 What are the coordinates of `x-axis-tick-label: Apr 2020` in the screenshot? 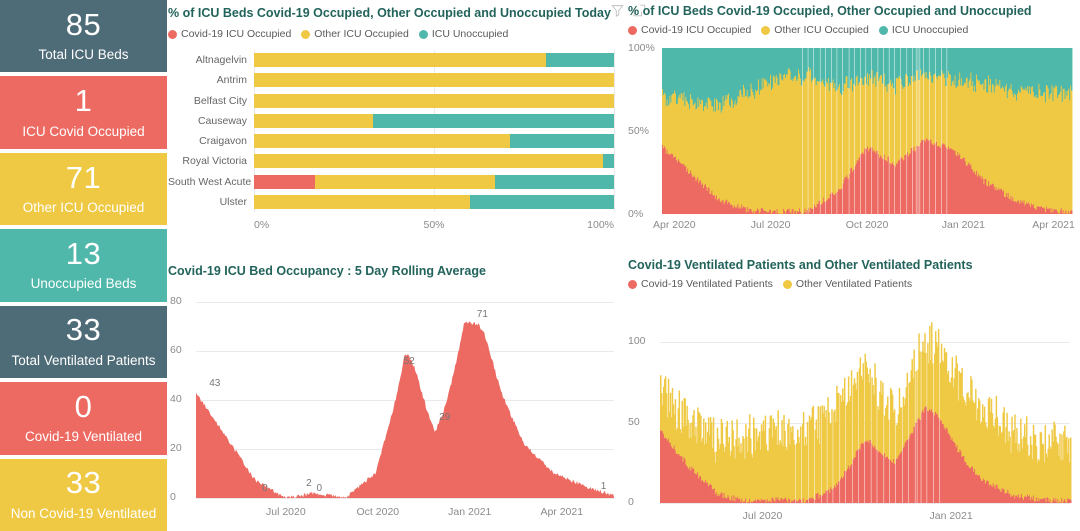 It's located at (674, 225).